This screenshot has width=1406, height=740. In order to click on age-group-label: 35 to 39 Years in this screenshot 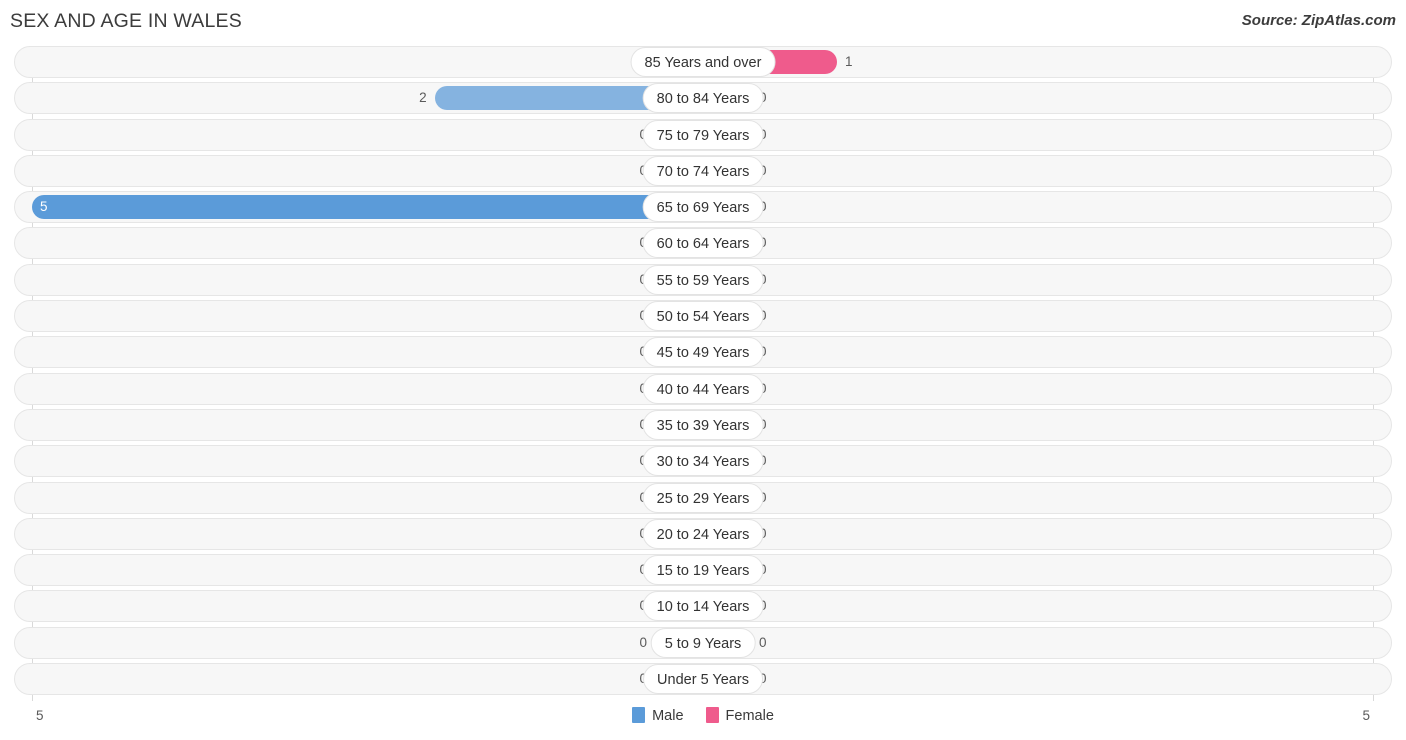, I will do `click(703, 424)`.